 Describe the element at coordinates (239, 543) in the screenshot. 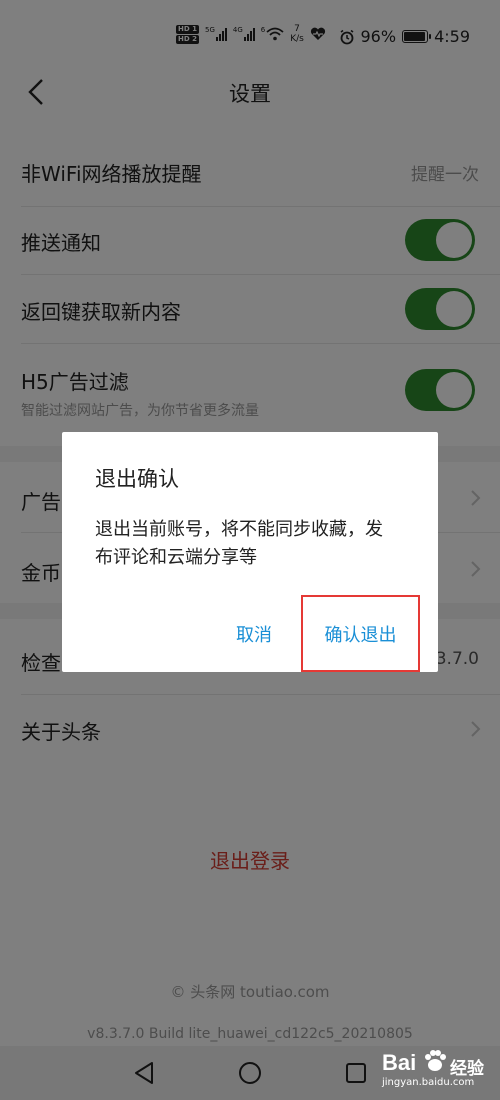

I see `dialog-message: 退出当前账号，将不能同步收藏，发布评论和云端分享等` at that location.